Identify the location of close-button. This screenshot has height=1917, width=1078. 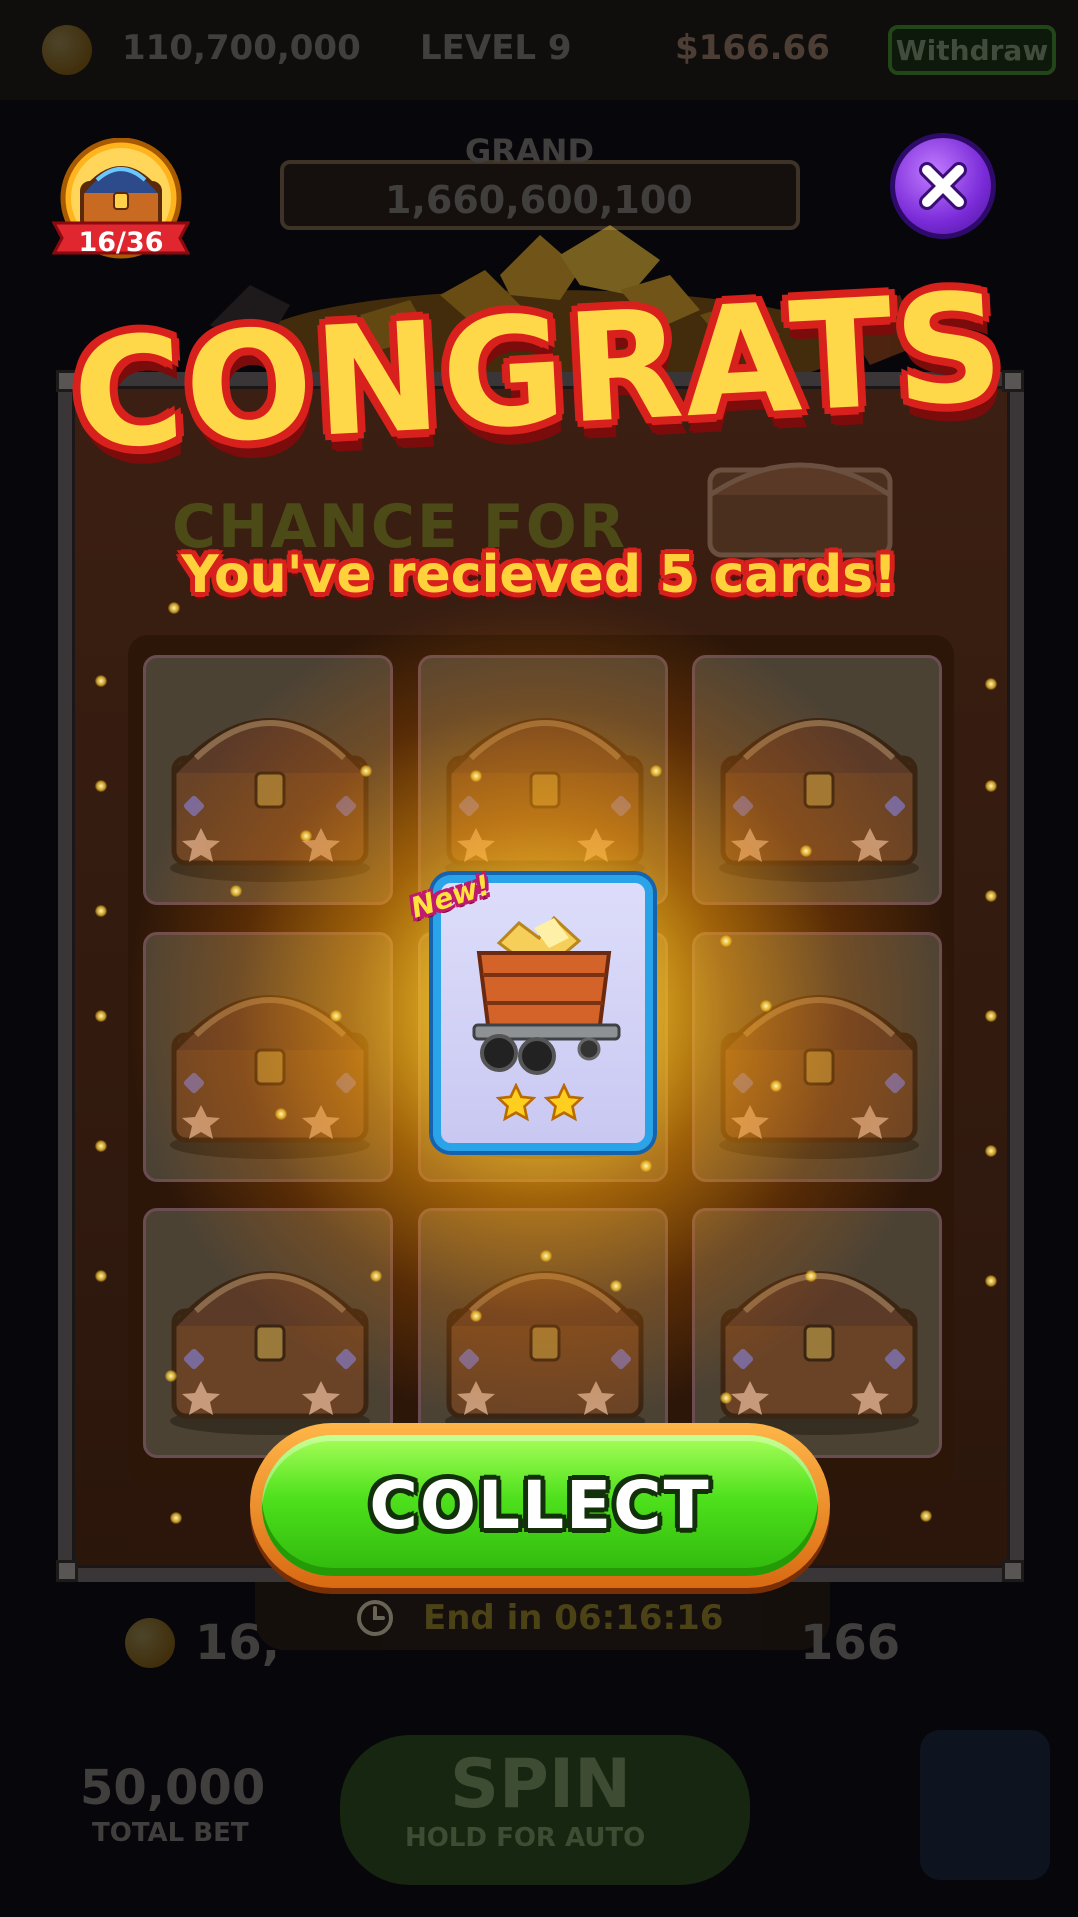
(943, 186).